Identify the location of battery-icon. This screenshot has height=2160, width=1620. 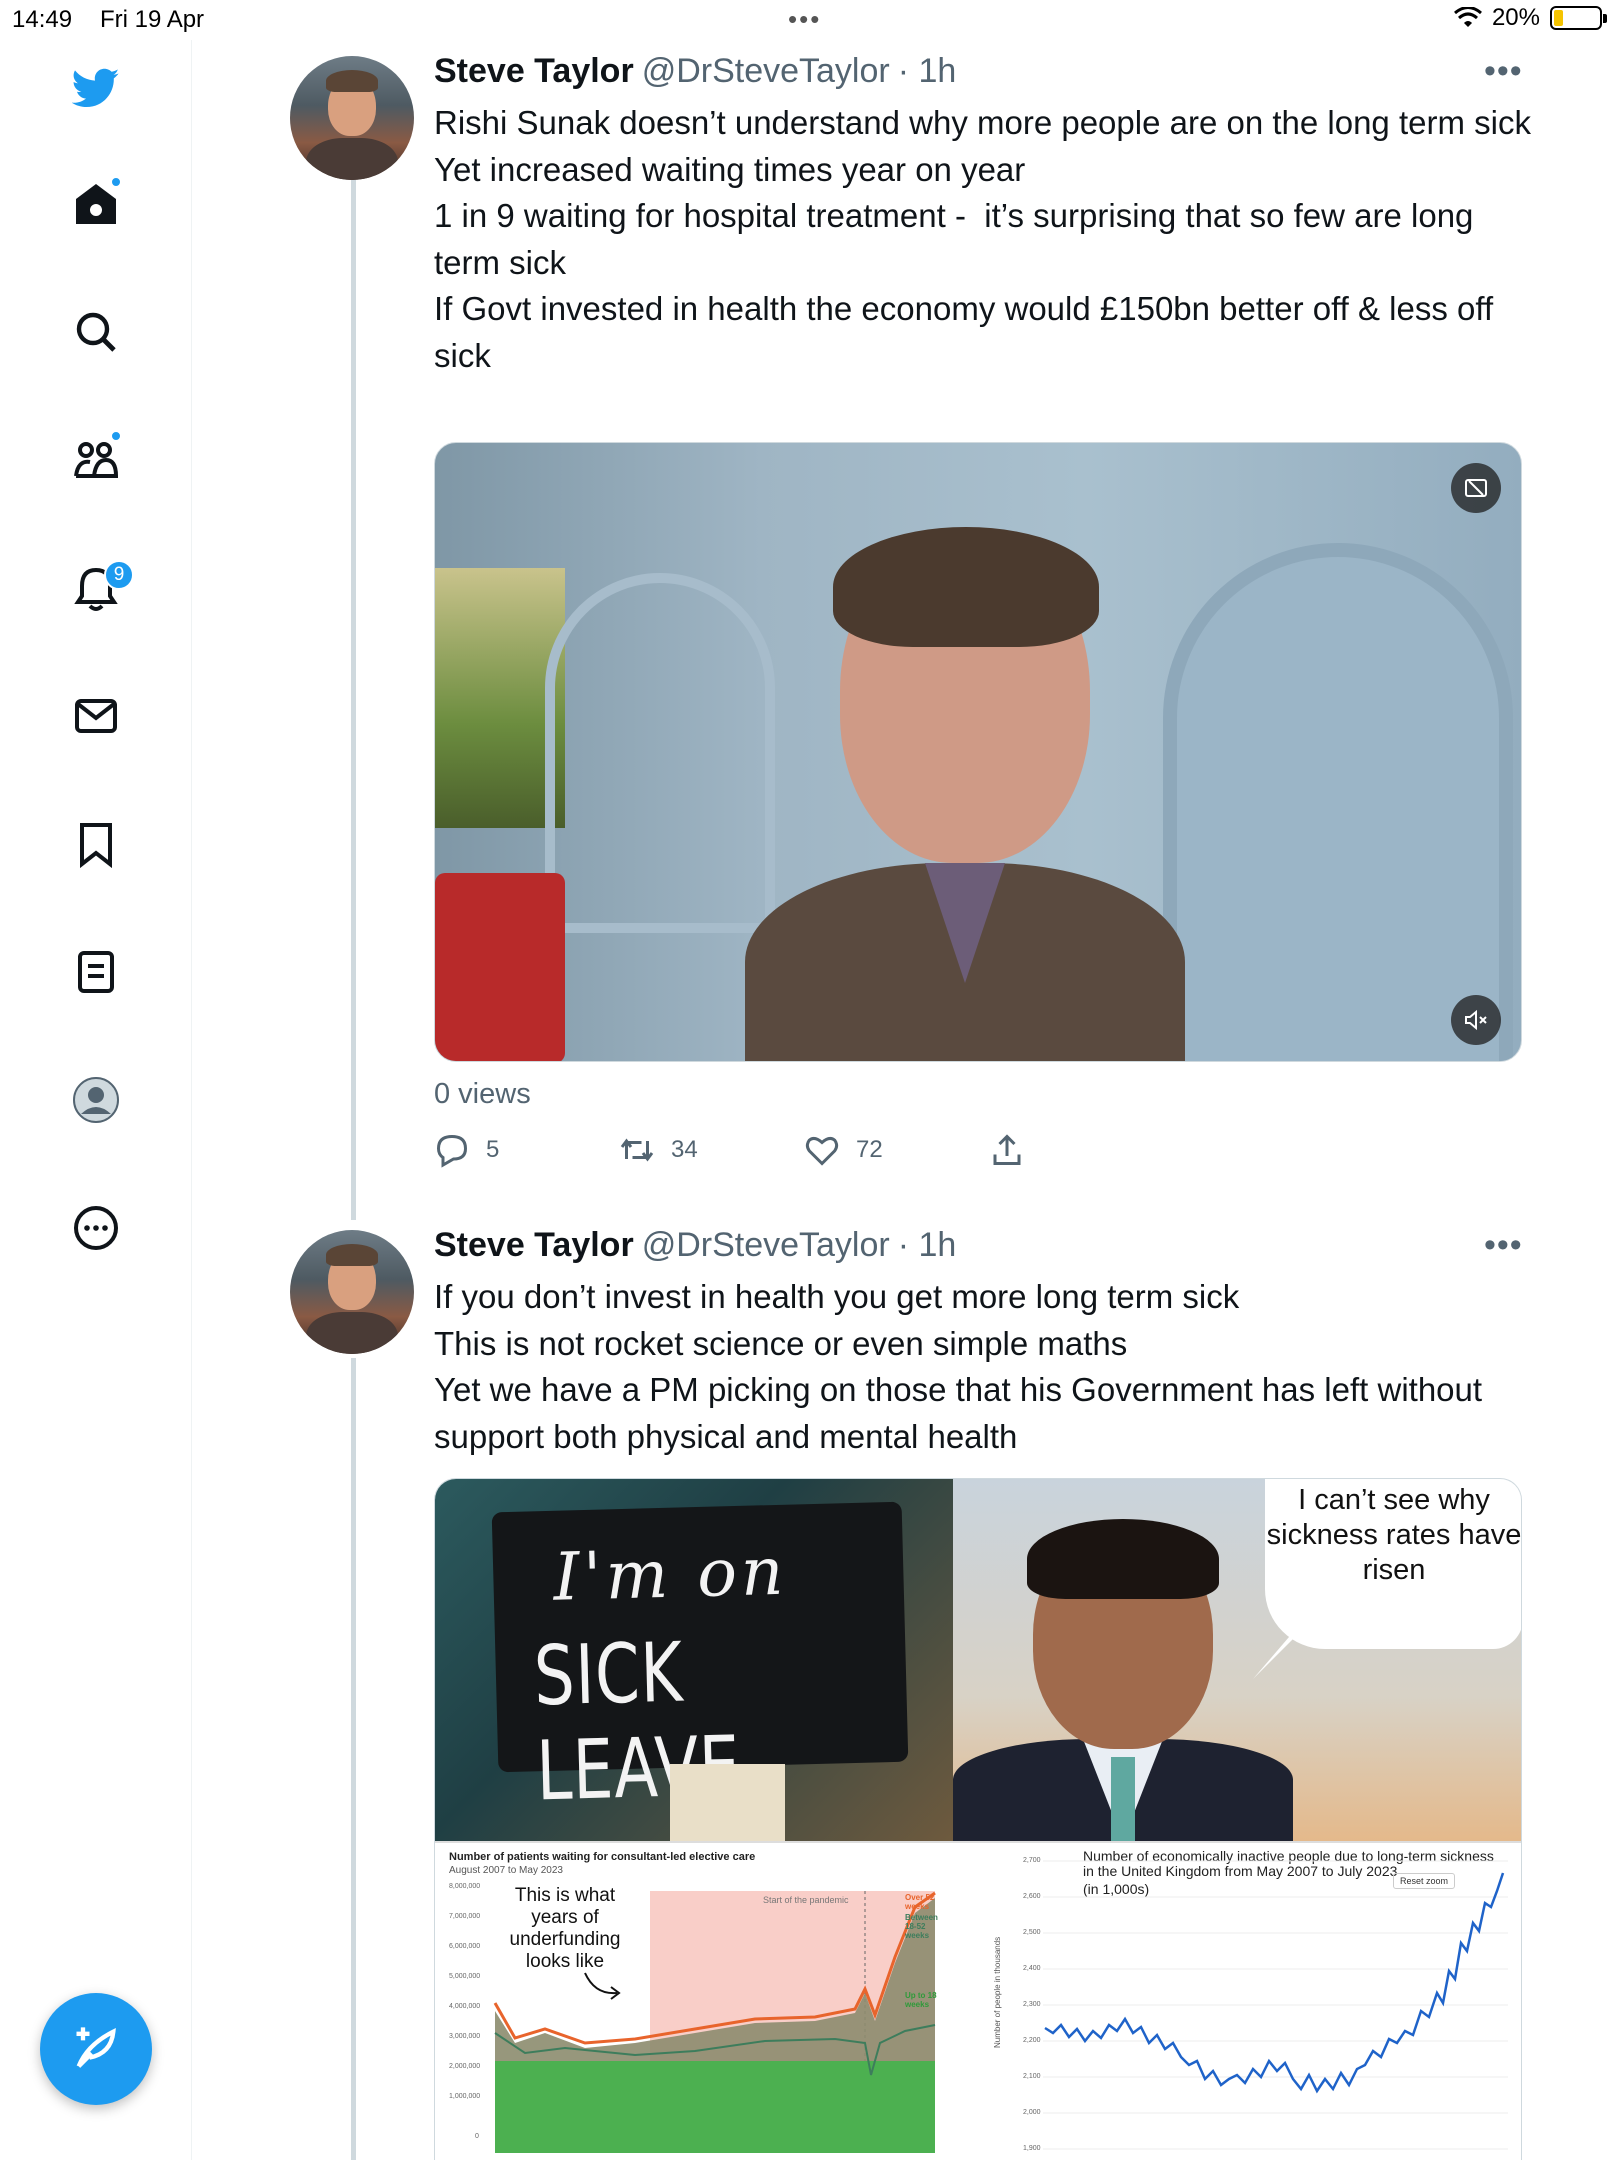
(1578, 18).